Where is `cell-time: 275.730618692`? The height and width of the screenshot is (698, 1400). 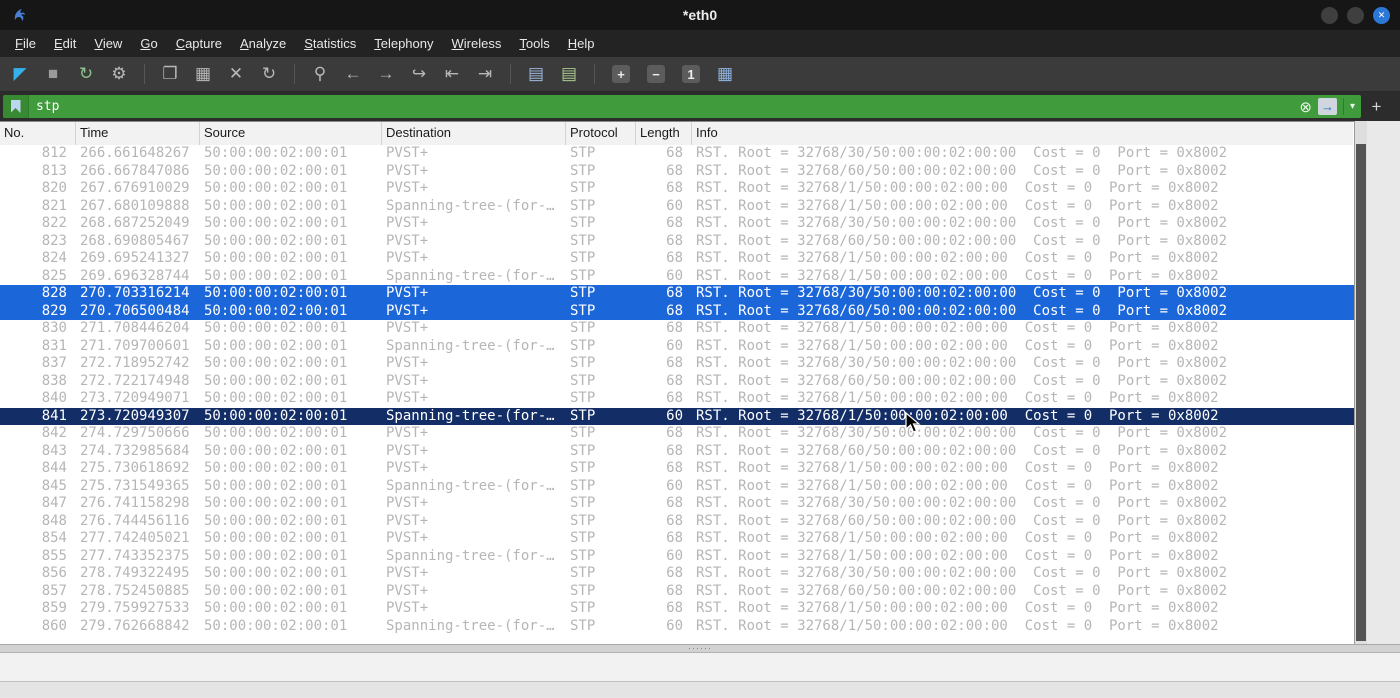 cell-time: 275.730618692 is located at coordinates (135, 468).